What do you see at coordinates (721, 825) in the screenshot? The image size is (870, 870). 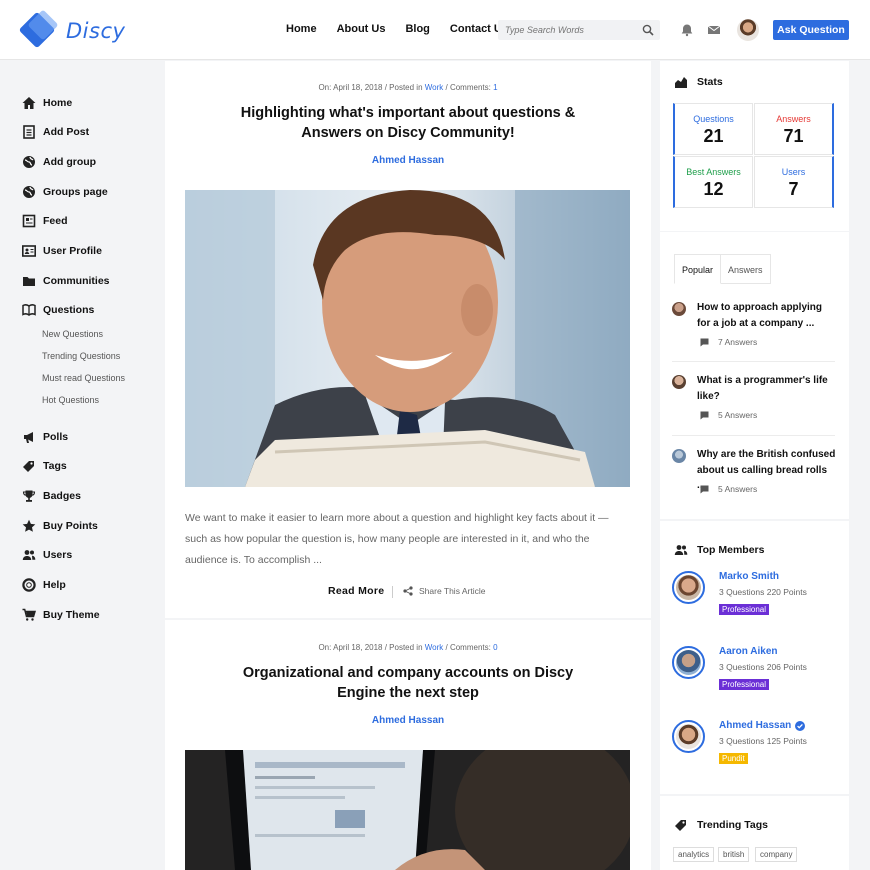 I see `widget-title: Trending Tags` at bounding box center [721, 825].